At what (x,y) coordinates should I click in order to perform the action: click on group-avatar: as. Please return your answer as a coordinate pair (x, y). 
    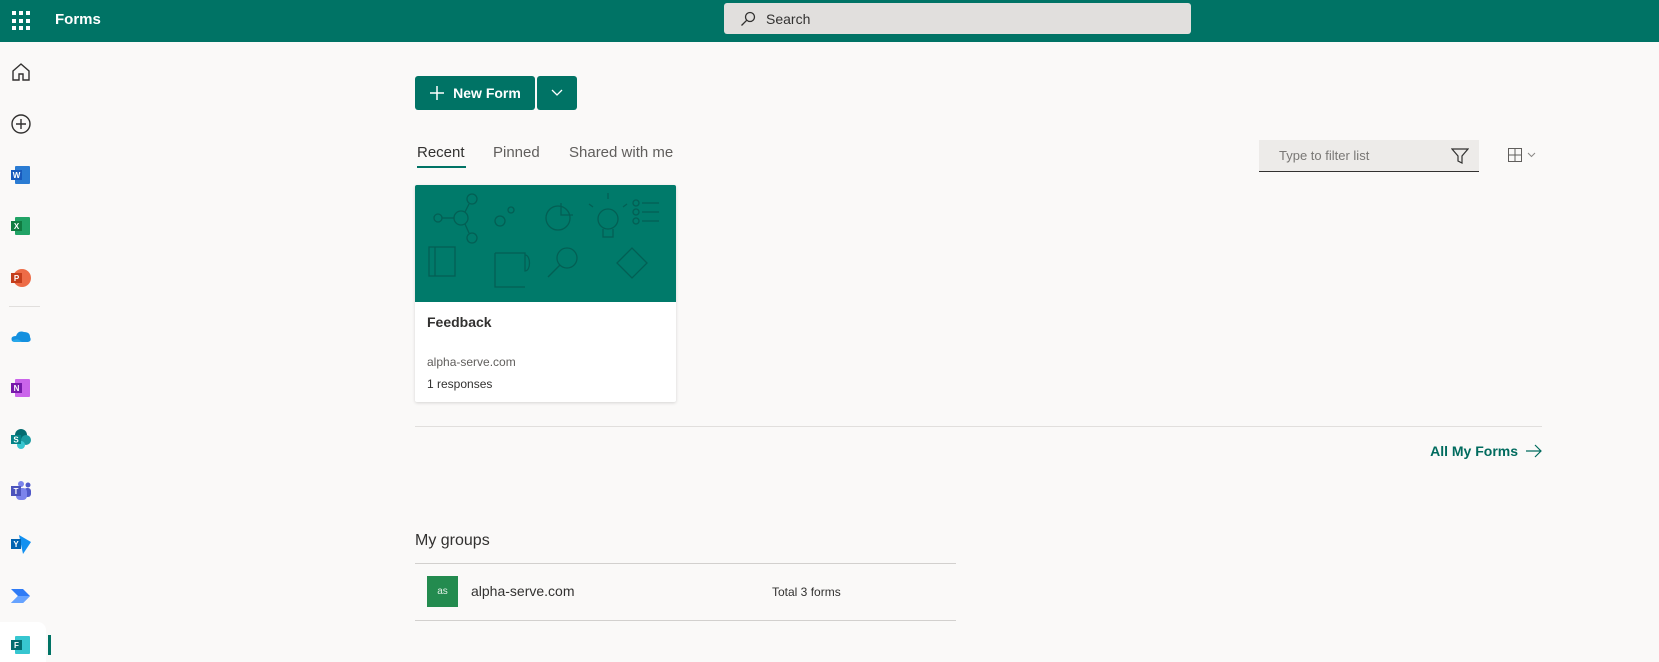
    Looking at the image, I should click on (442, 591).